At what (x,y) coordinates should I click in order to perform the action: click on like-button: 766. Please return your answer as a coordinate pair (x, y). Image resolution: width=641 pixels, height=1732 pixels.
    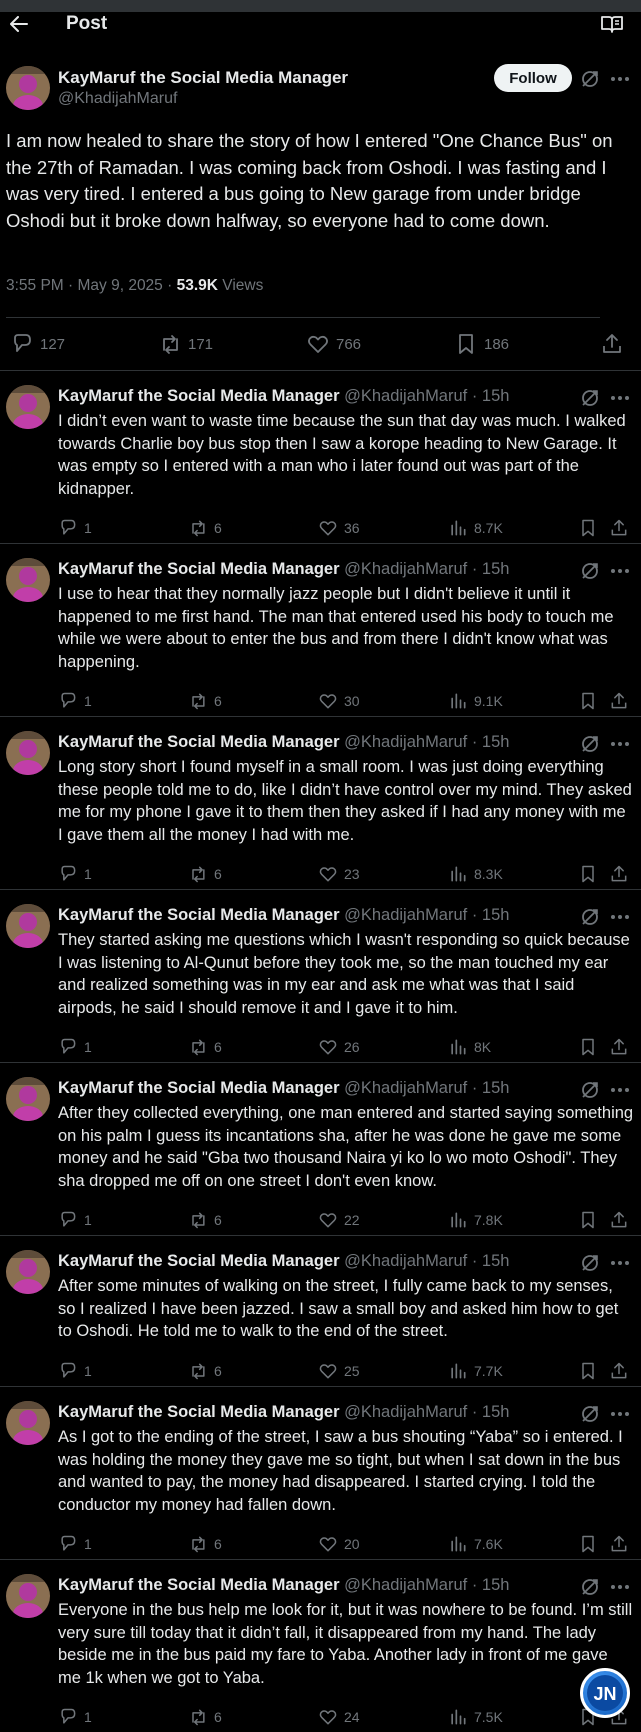
    Looking at the image, I should click on (333, 344).